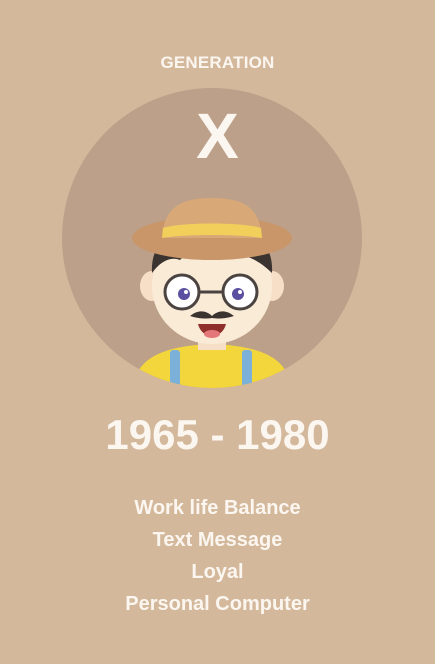 The width and height of the screenshot is (435, 664). Describe the element at coordinates (217, 572) in the screenshot. I see `trait-item: Loyal` at that location.